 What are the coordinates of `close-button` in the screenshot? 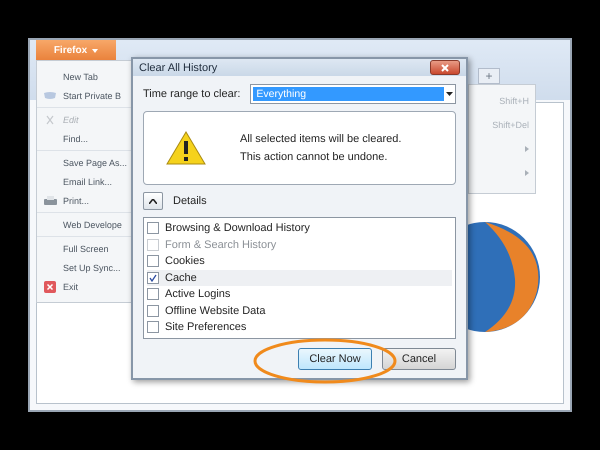 It's located at (445, 67).